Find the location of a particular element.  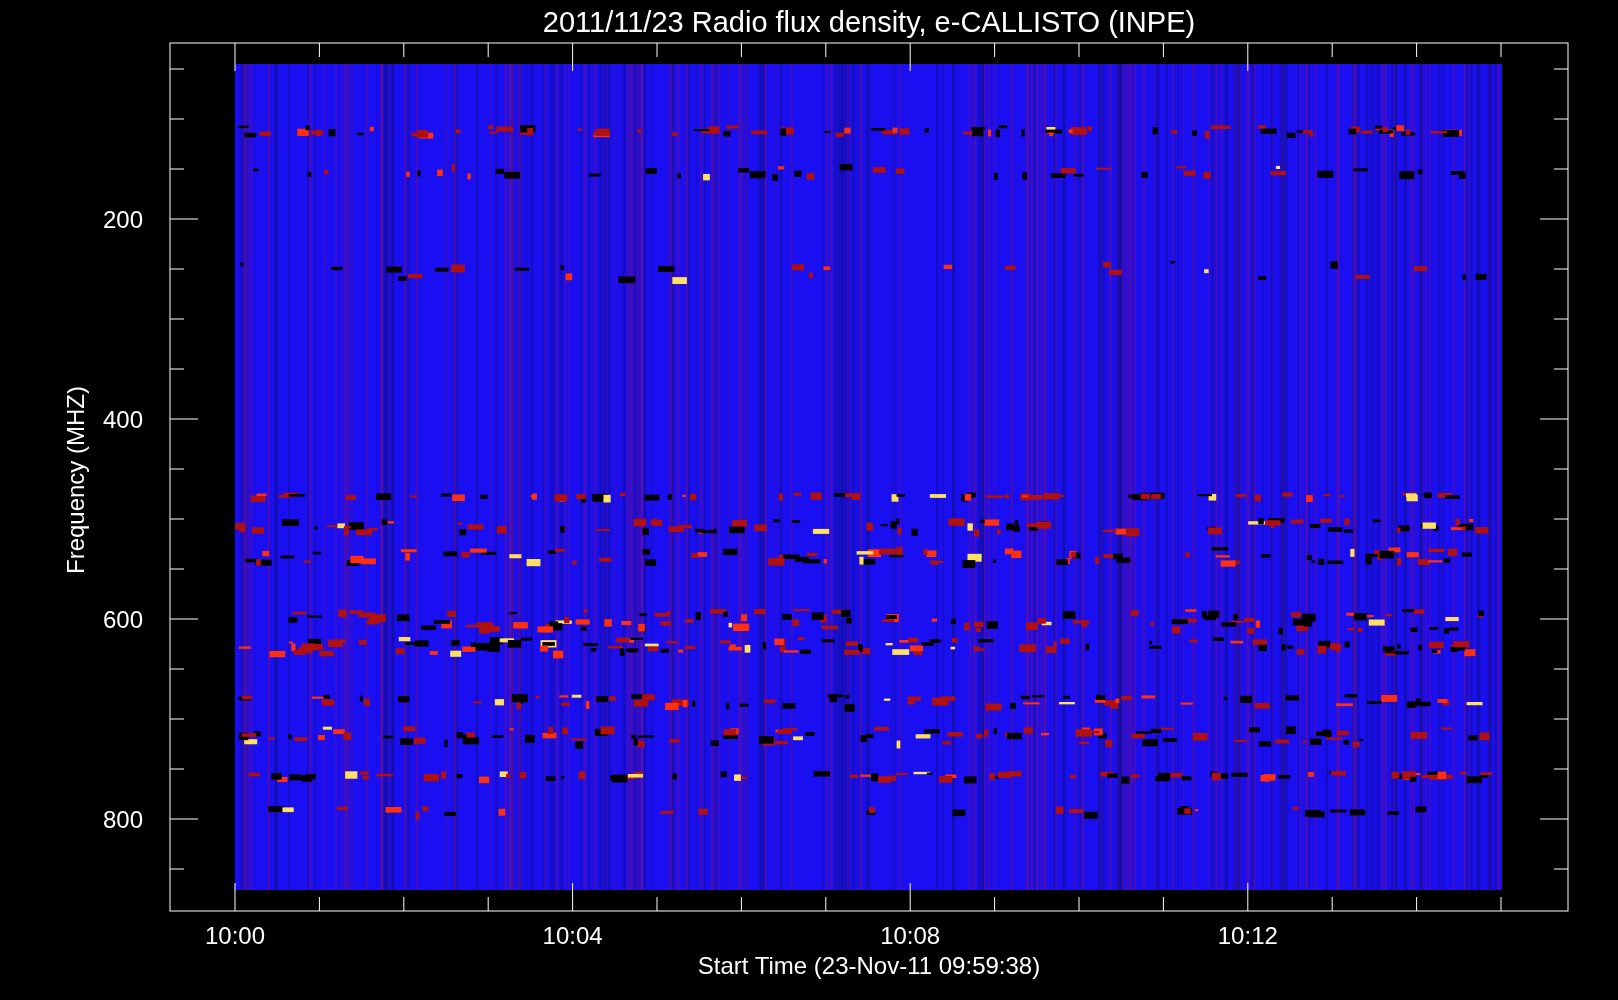

x-tick-label: 10:12 is located at coordinates (1247, 935).